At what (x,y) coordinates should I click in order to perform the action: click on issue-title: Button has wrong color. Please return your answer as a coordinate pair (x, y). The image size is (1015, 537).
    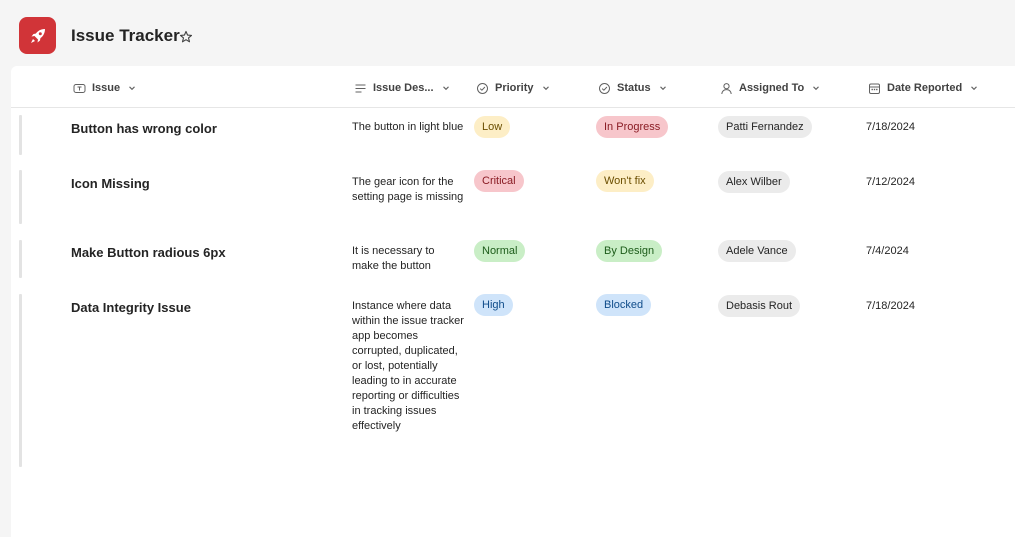
    Looking at the image, I should click on (144, 128).